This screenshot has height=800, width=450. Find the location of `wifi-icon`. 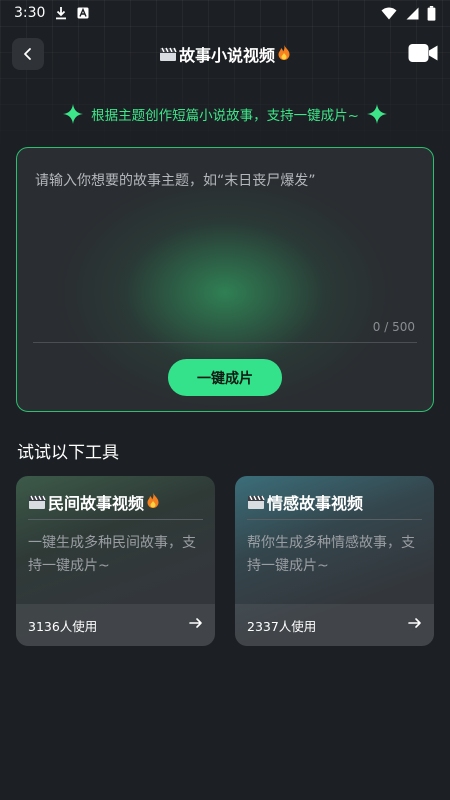

wifi-icon is located at coordinates (389, 13).